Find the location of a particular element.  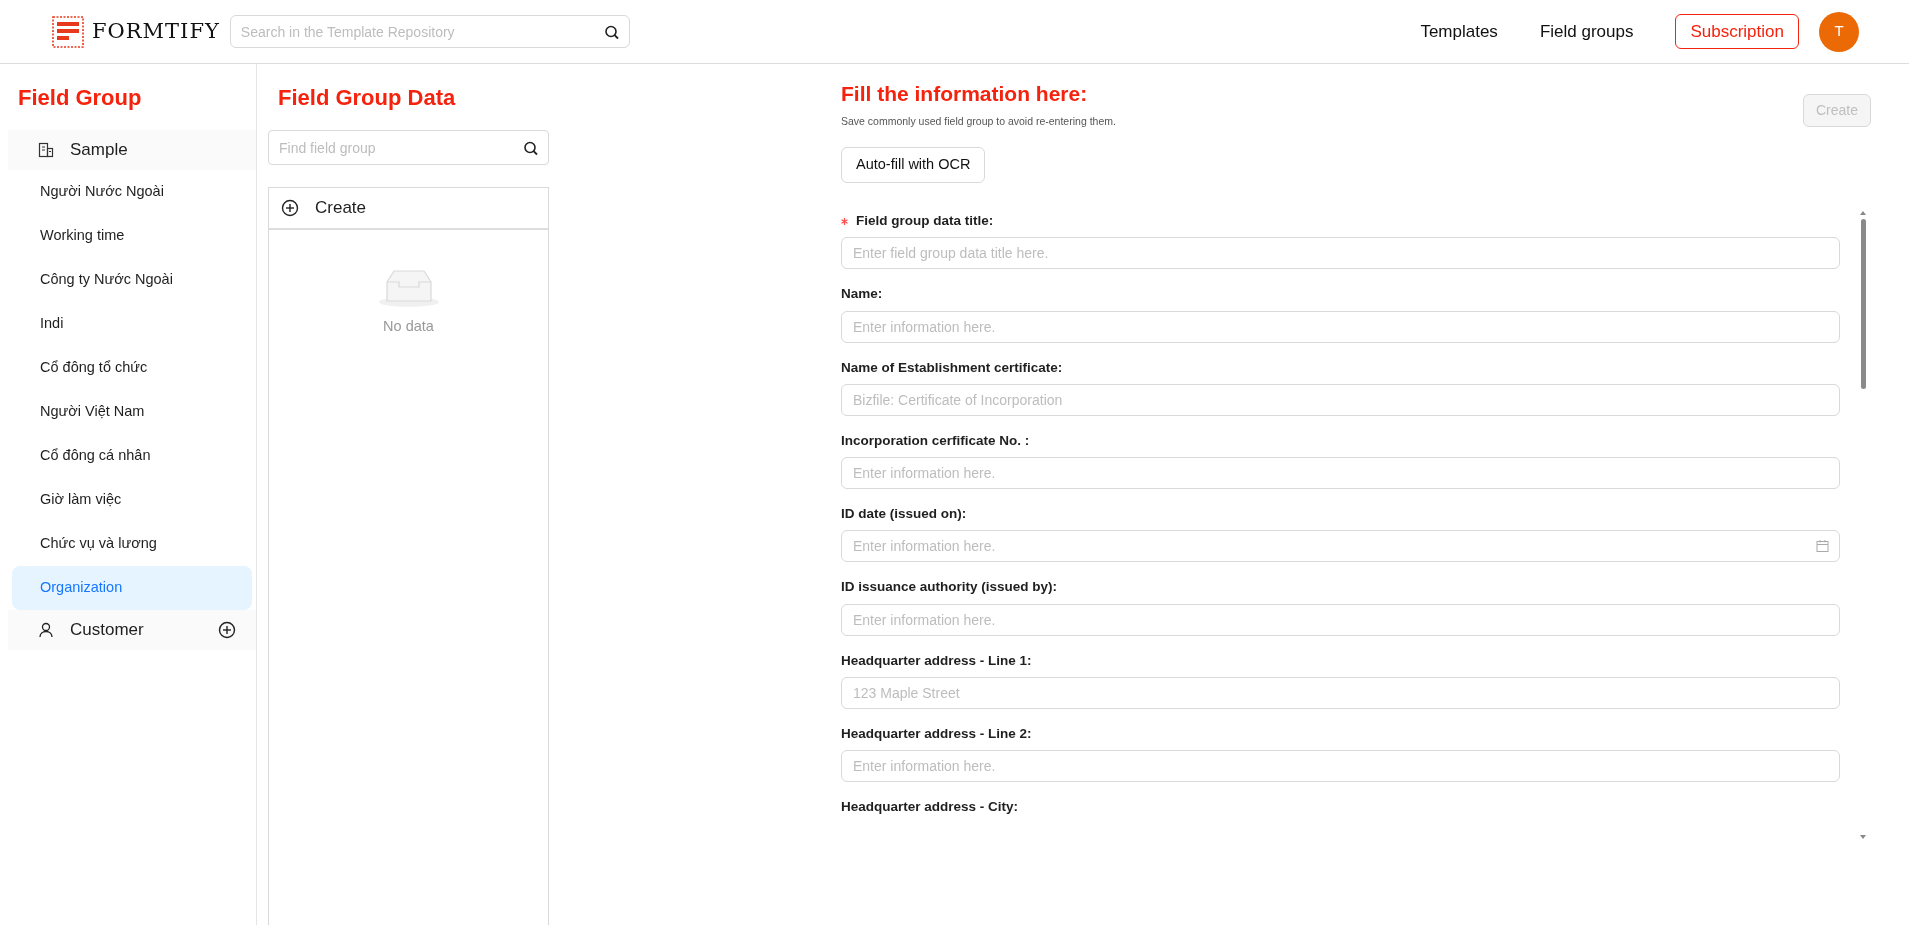

scrollbar is located at coordinates (1863, 525).